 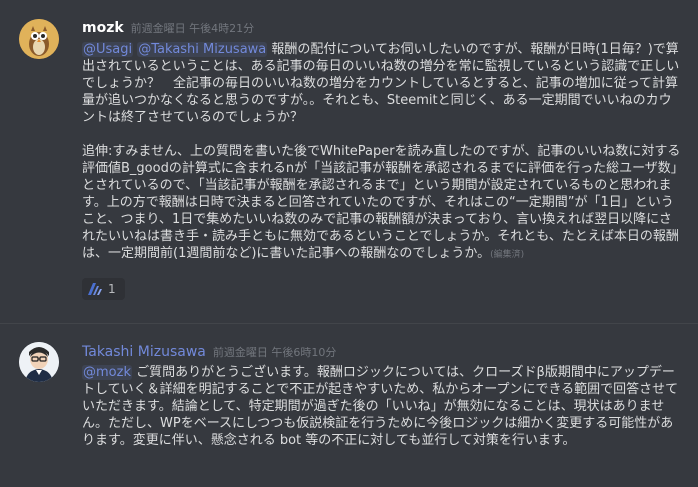 I want to click on steem-logo-icon, so click(x=95, y=289).